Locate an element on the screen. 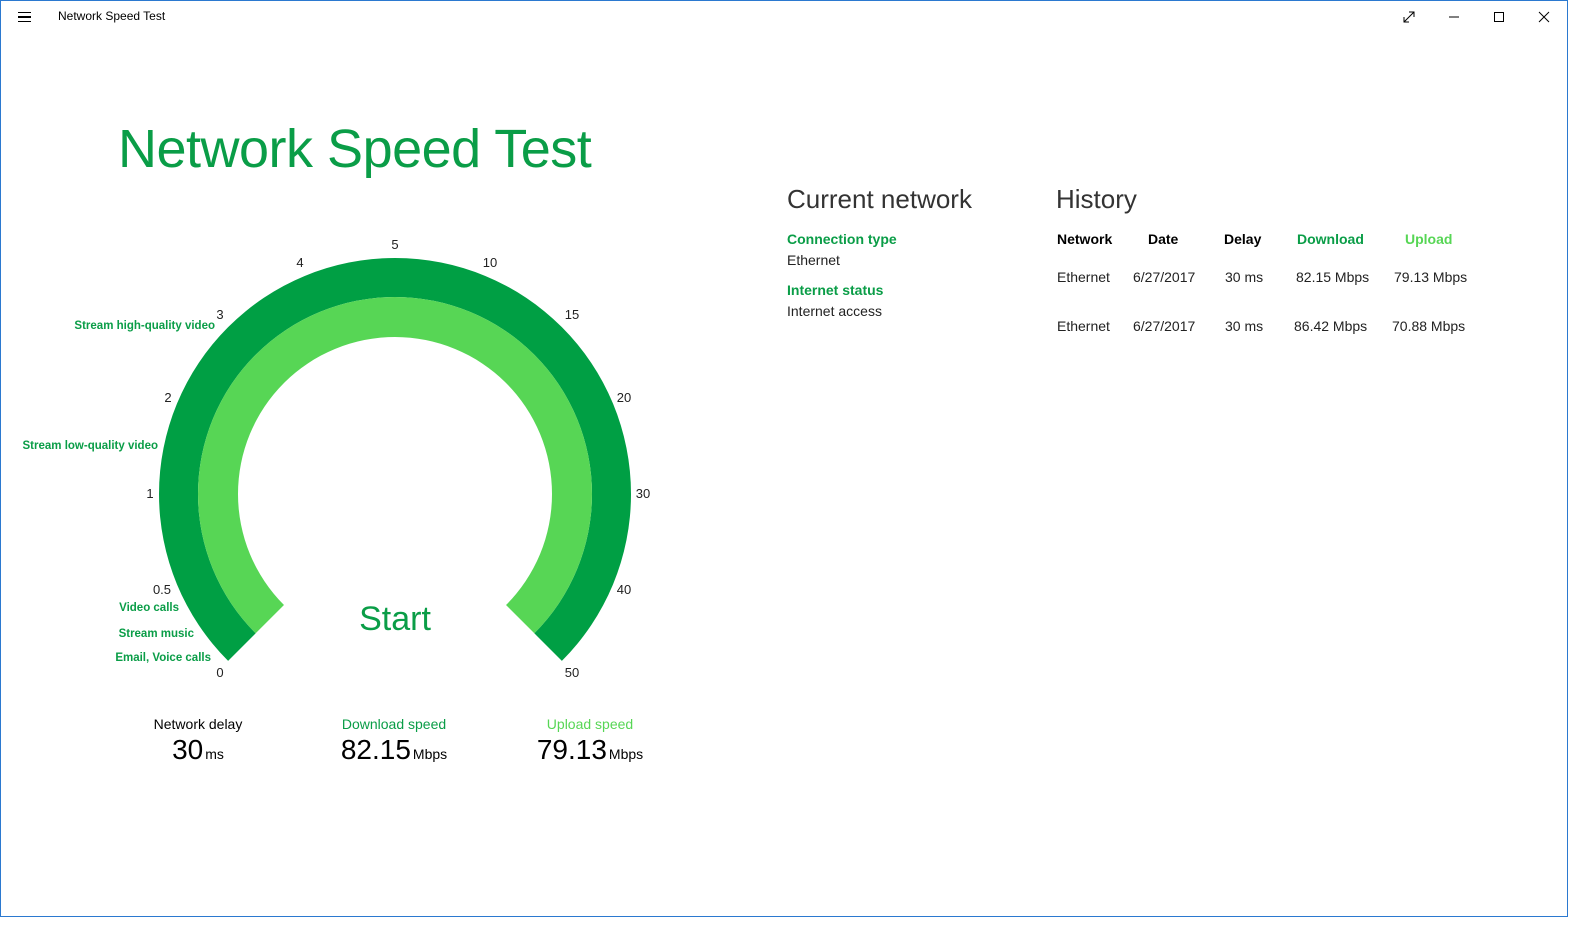  gauge-tick-label: 4 is located at coordinates (299, 262).